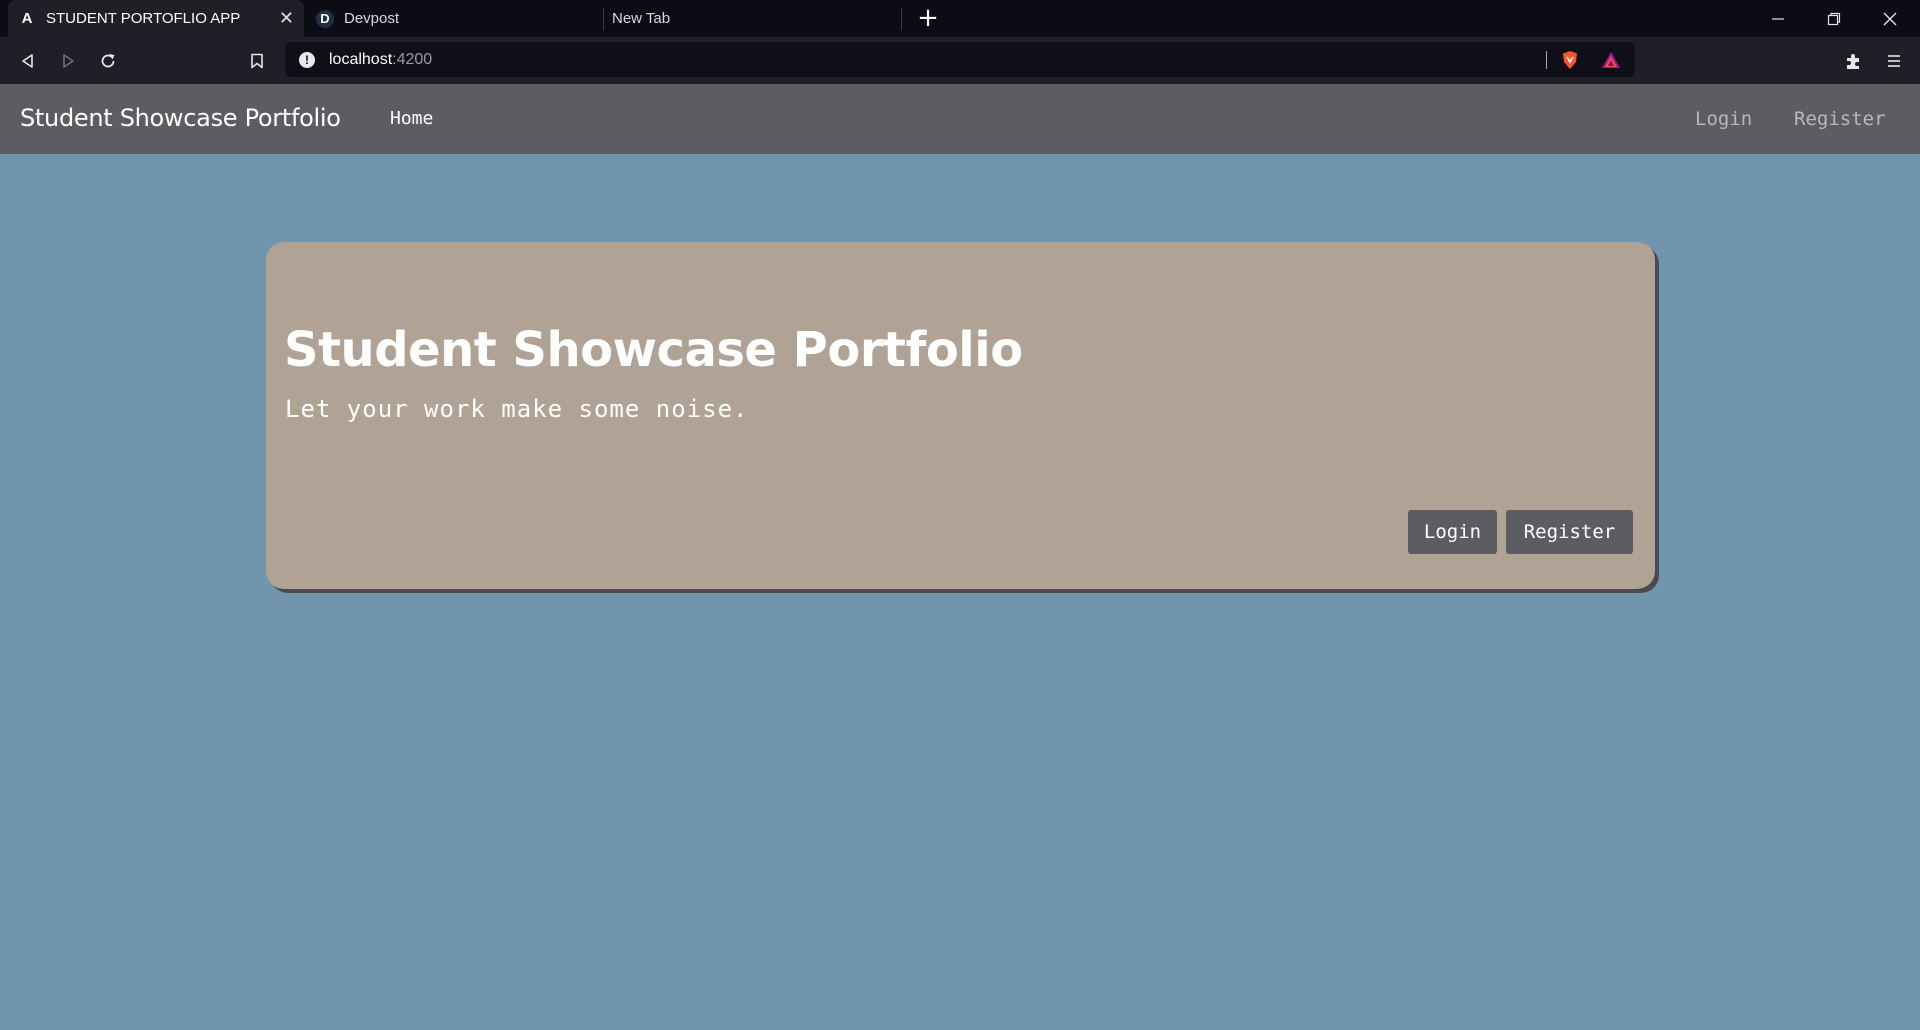 This screenshot has width=1920, height=1030. I want to click on site-info-icon: !, so click(307, 59).